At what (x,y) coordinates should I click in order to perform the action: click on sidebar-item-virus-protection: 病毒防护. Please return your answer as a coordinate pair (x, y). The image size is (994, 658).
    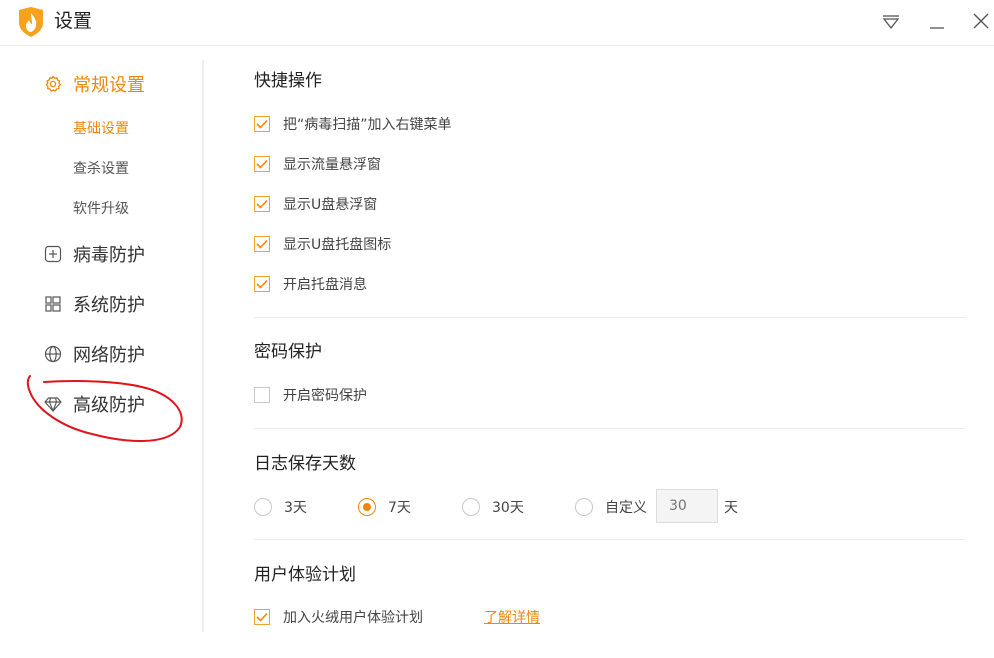
    Looking at the image, I should click on (94, 254).